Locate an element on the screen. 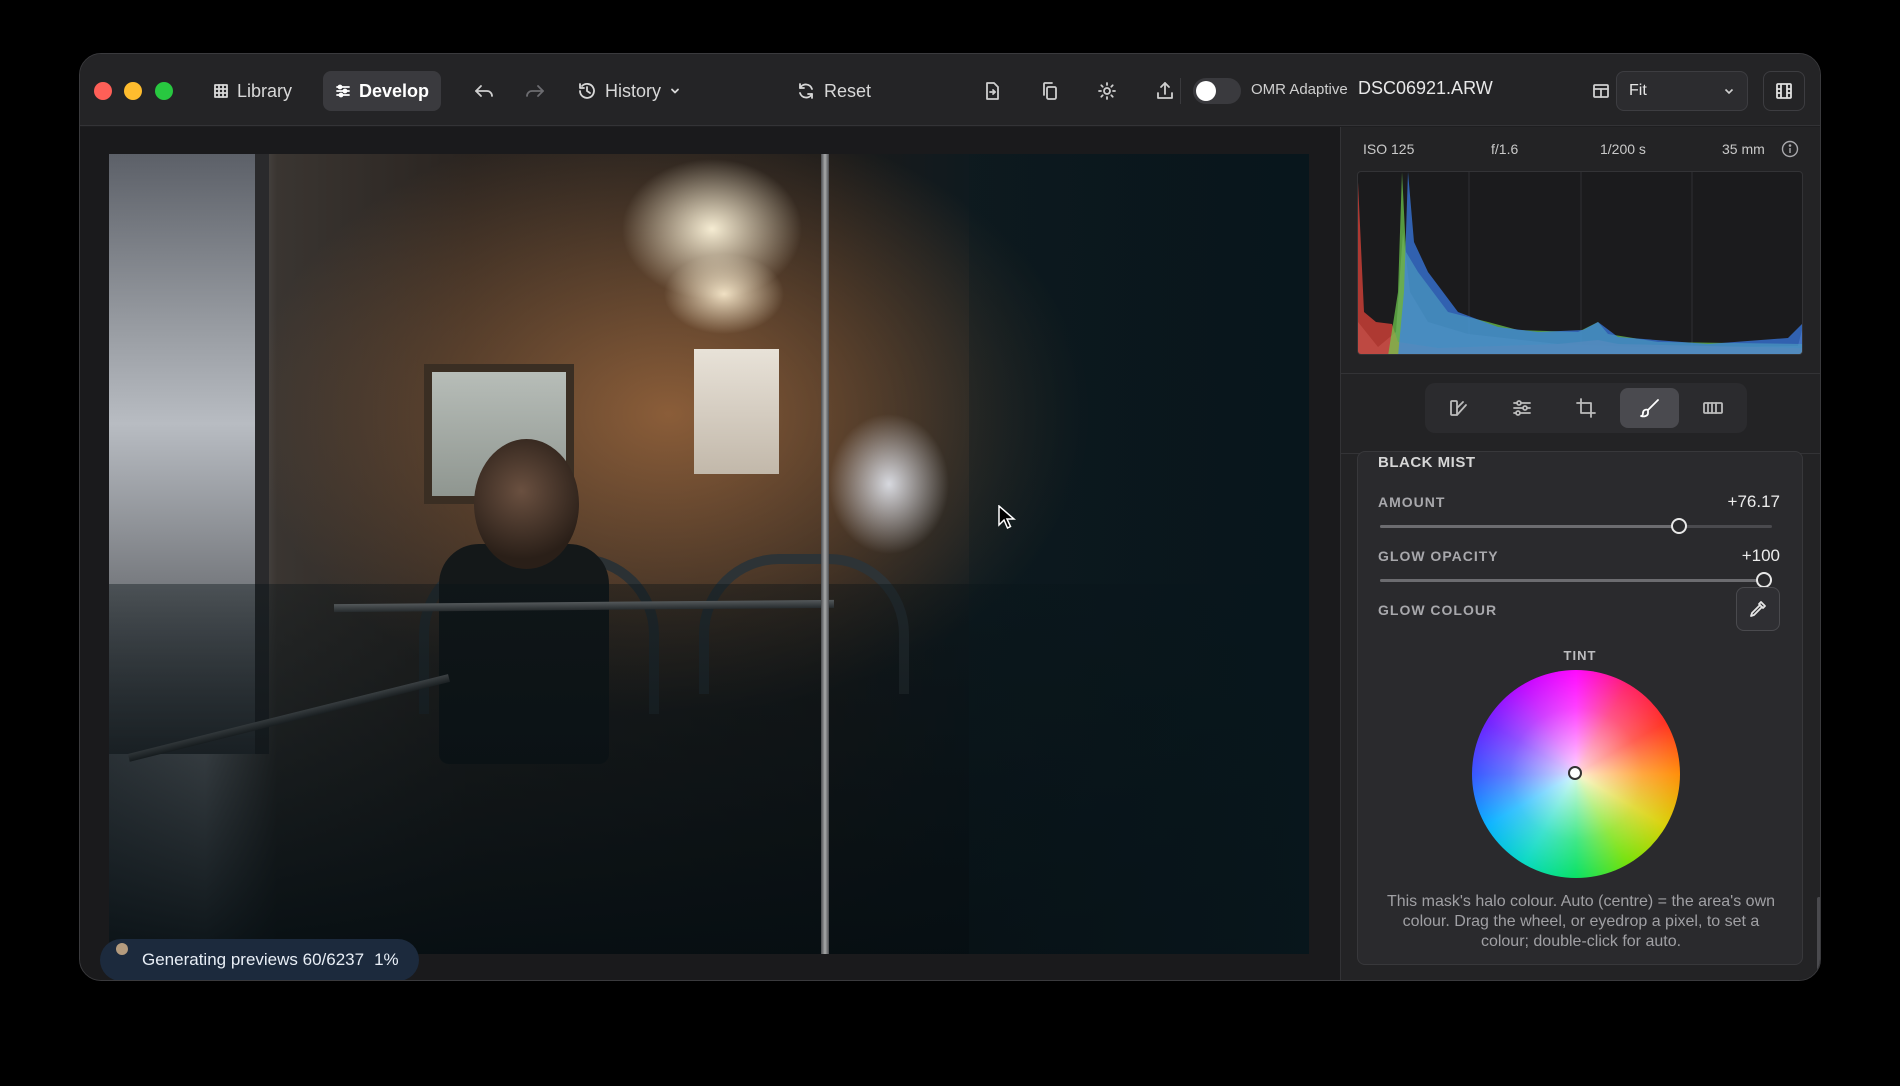  glow-opacity-value: +100 is located at coordinates (1761, 556).